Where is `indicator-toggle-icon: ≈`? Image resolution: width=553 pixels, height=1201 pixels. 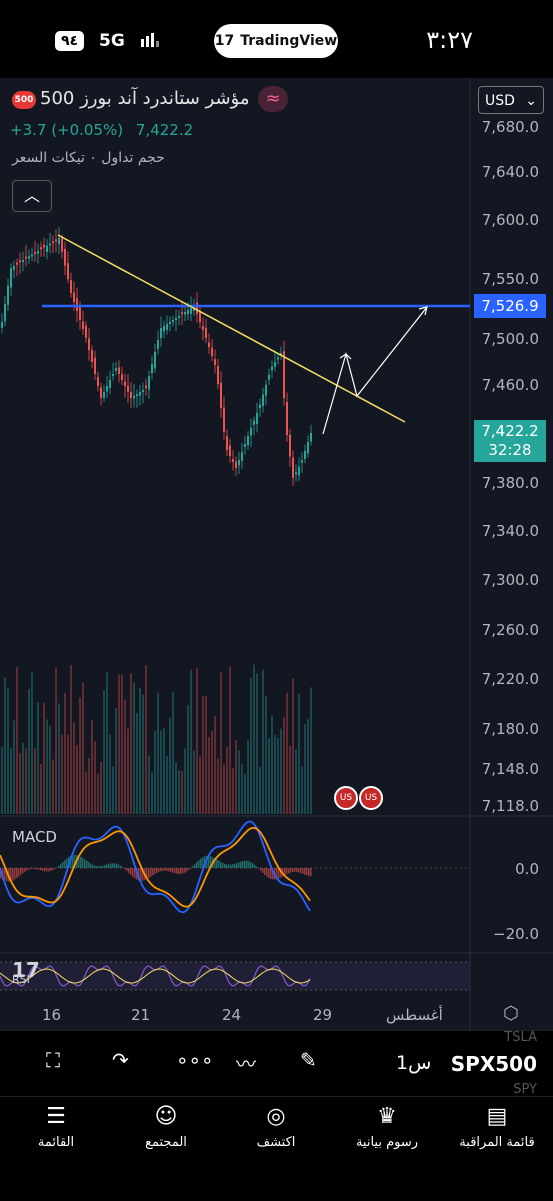 indicator-toggle-icon: ≈ is located at coordinates (273, 99).